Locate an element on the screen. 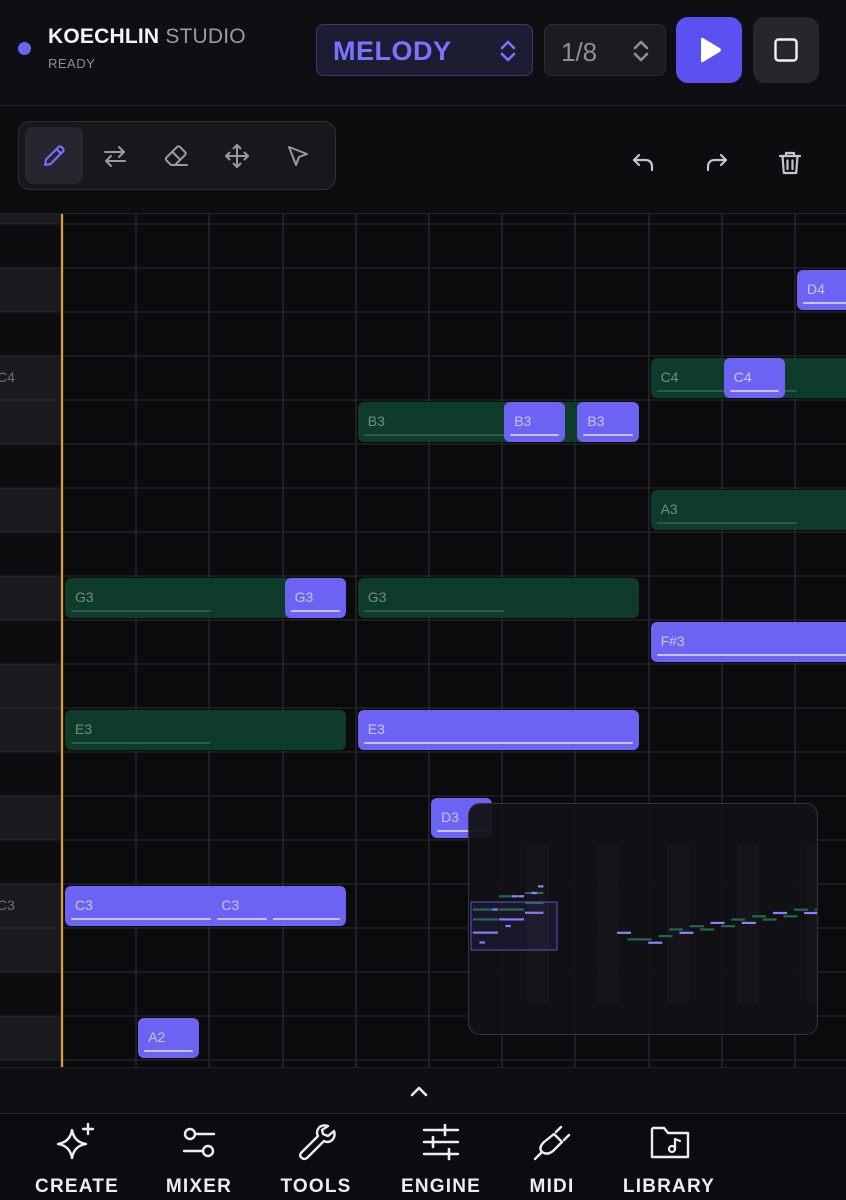  selected-note: C4 is located at coordinates (754, 378).